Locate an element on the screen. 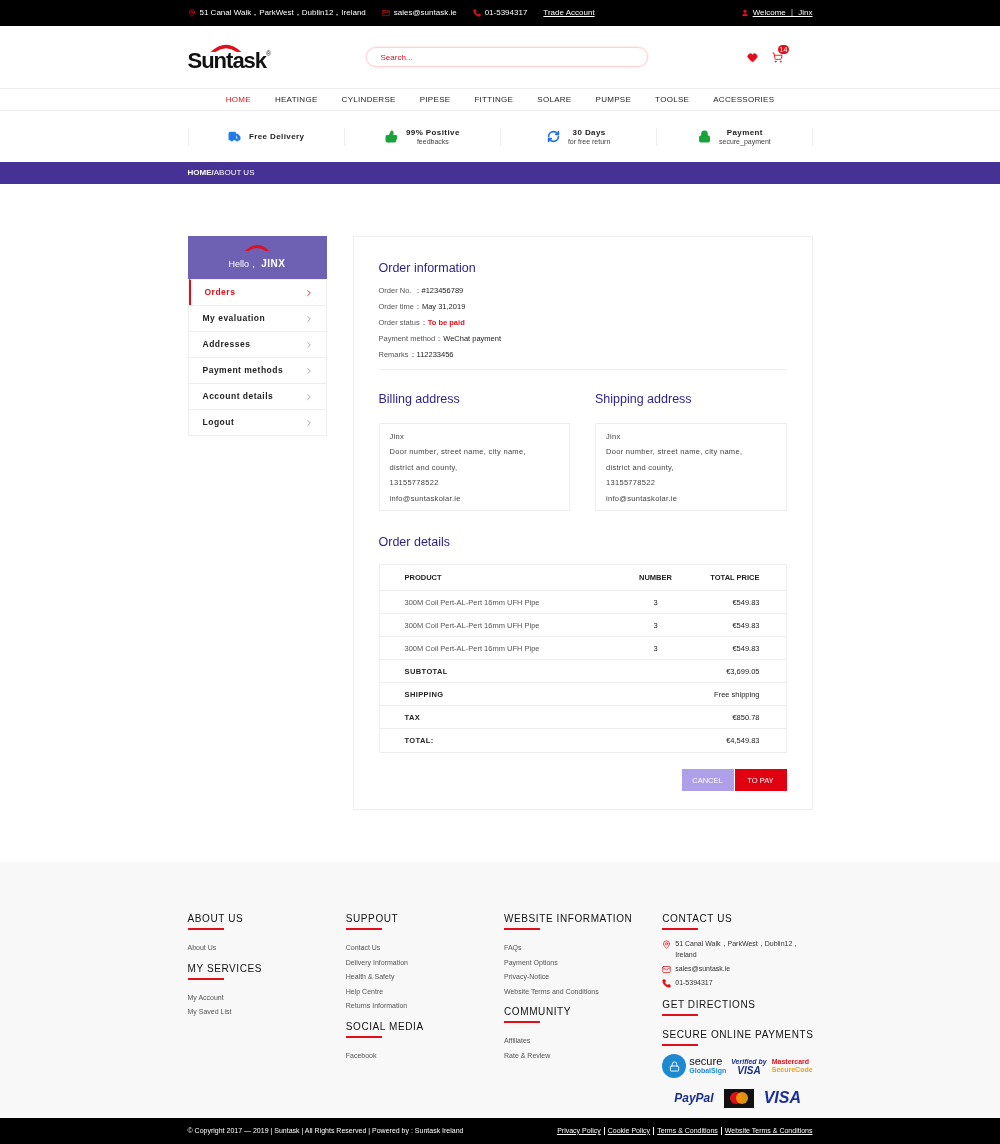 The height and width of the screenshot is (1144, 1000). wishlist-icon is located at coordinates (752, 57).